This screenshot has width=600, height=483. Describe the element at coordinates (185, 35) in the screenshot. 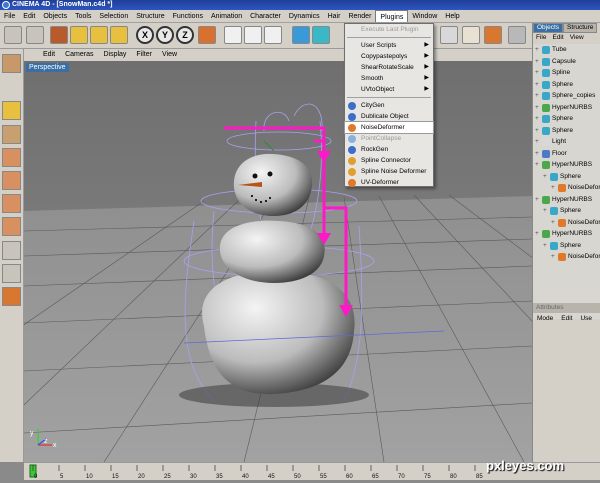

I see `z-axis-toggle: Z` at that location.